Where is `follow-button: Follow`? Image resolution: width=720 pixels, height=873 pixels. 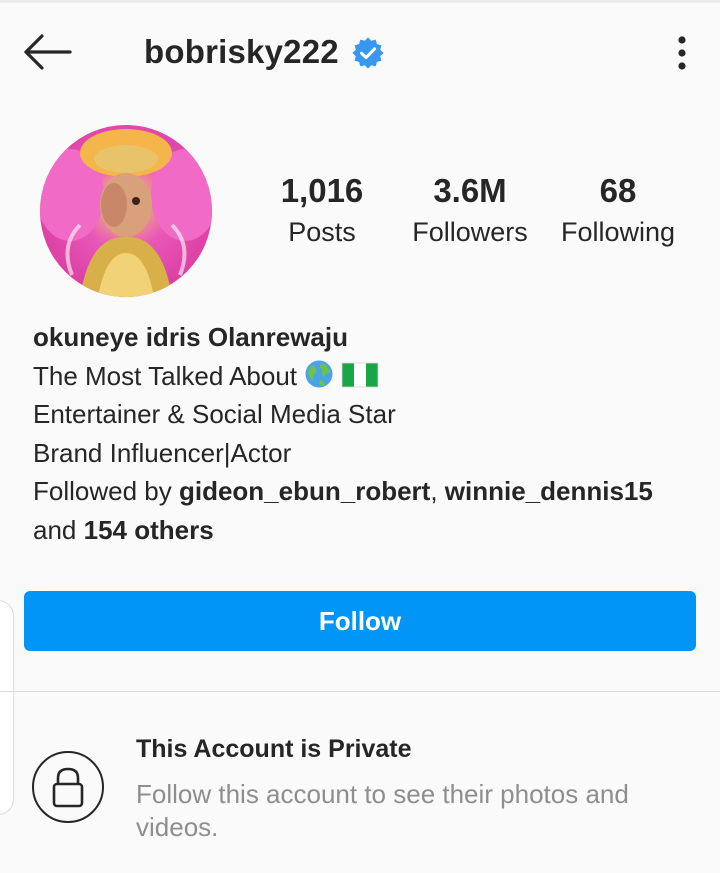
follow-button: Follow is located at coordinates (360, 621).